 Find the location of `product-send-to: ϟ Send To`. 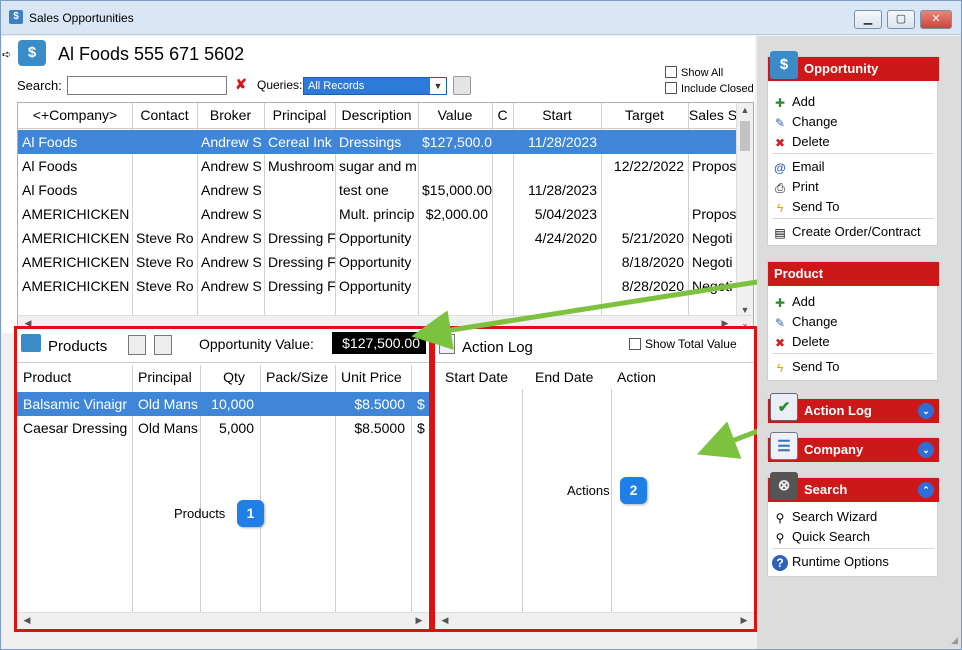

product-send-to: ϟ Send To is located at coordinates (806, 367).